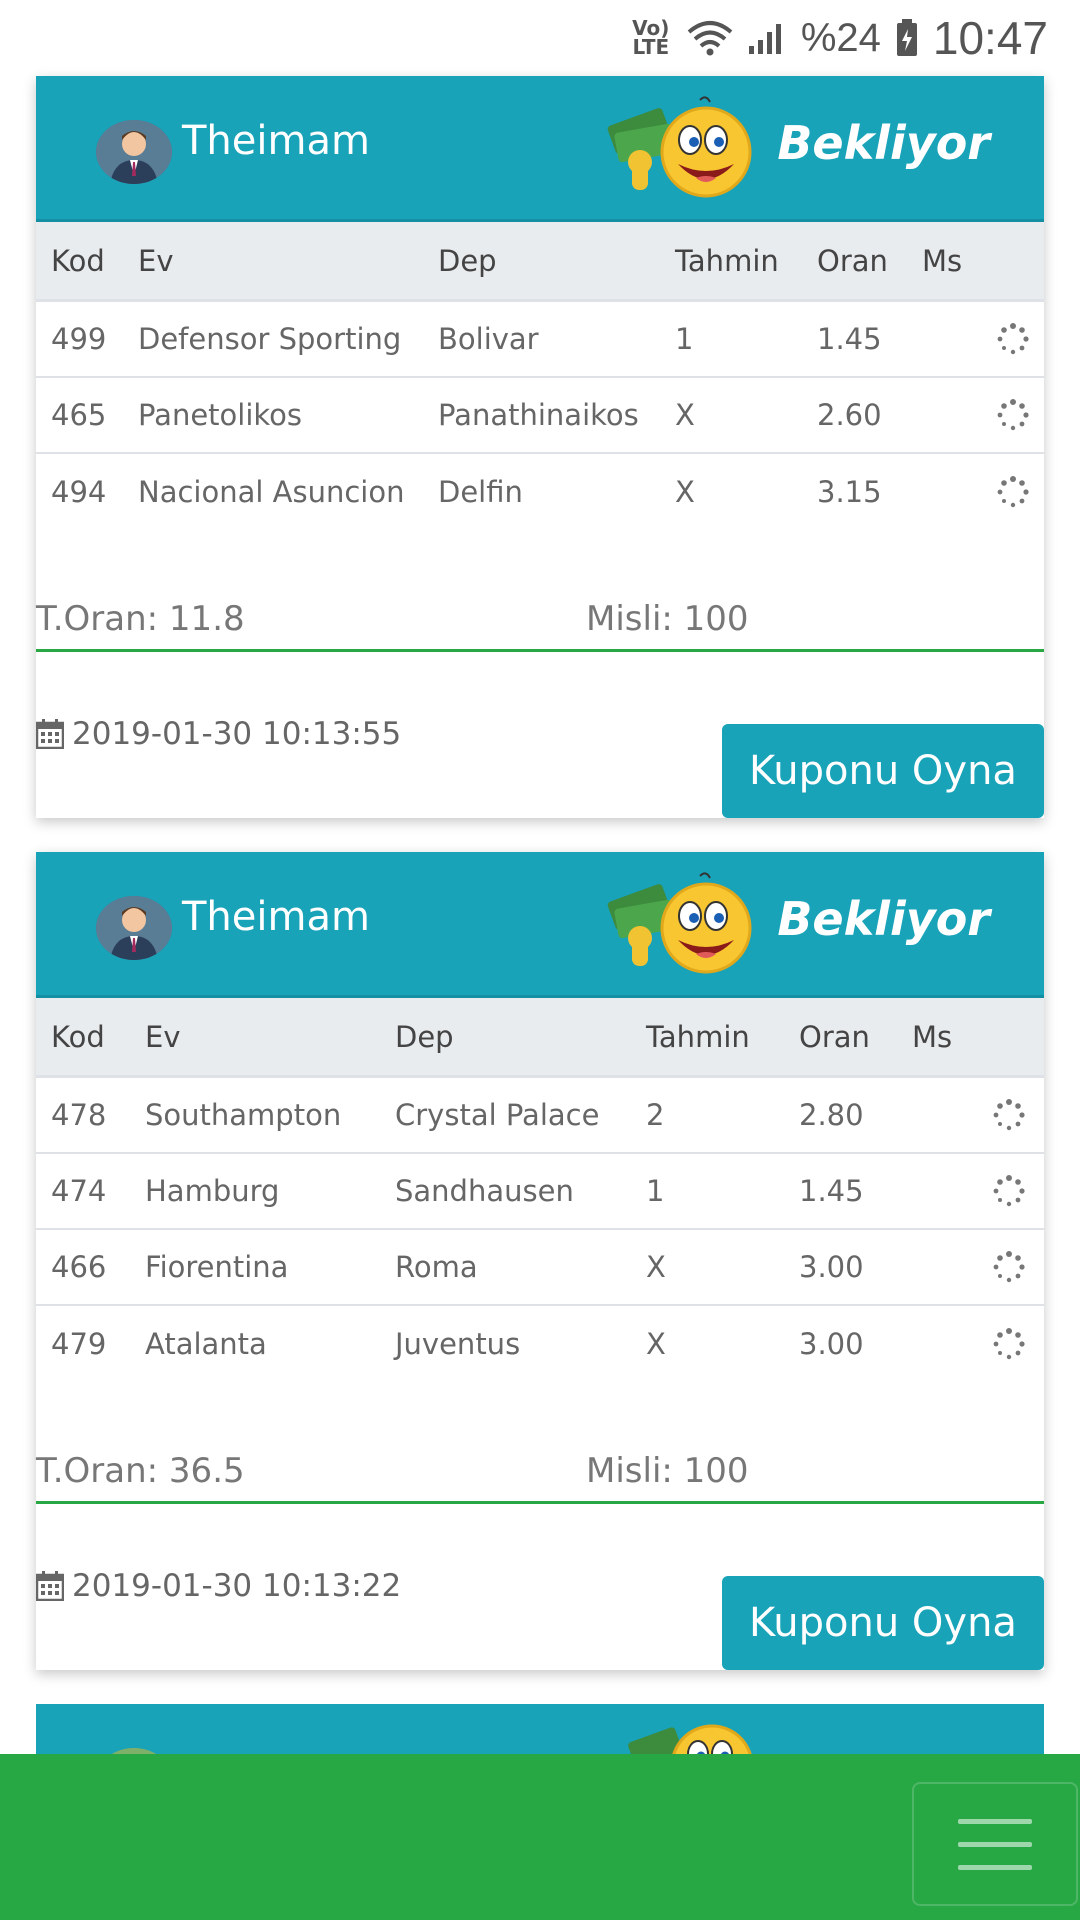 This screenshot has height=1920, width=1080. I want to click on calendar-icon, so click(50, 734).